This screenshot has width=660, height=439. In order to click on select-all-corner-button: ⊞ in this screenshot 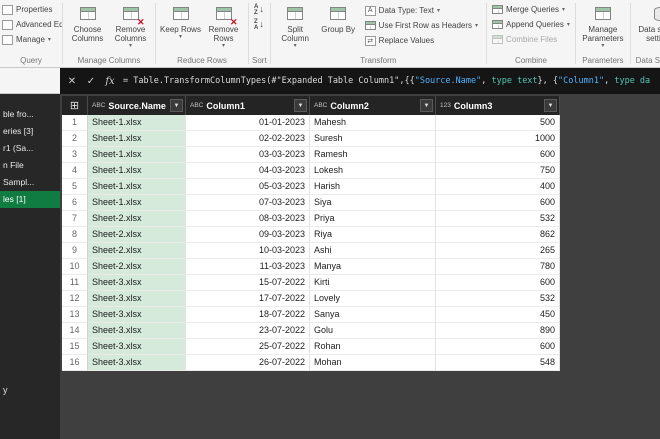, I will do `click(75, 105)`.